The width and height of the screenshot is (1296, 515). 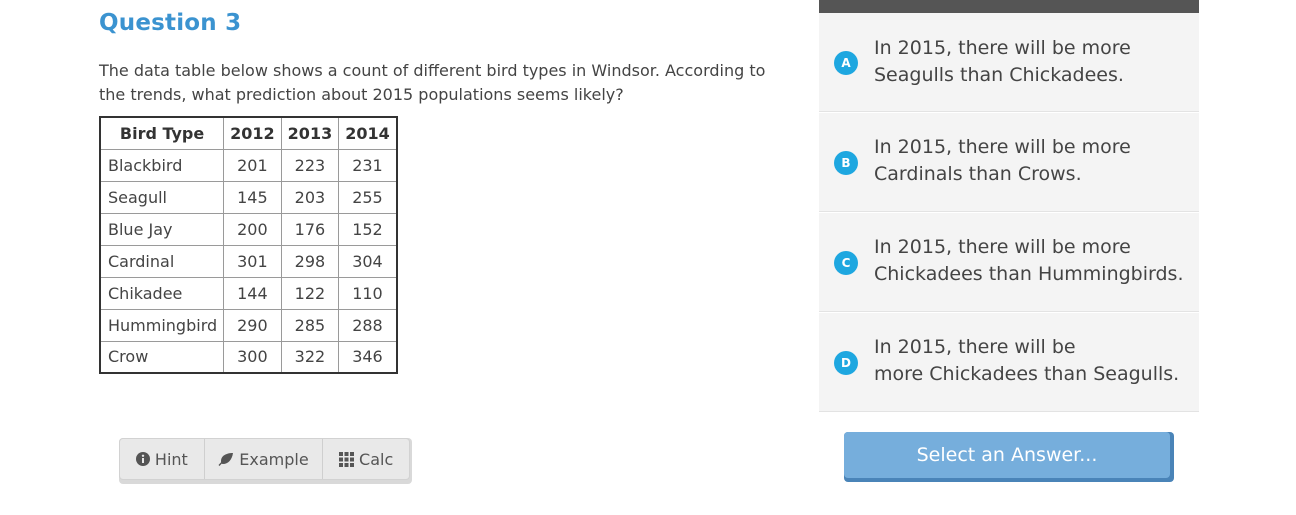 I want to click on bird-name-cell: Blackbird, so click(x=162, y=165).